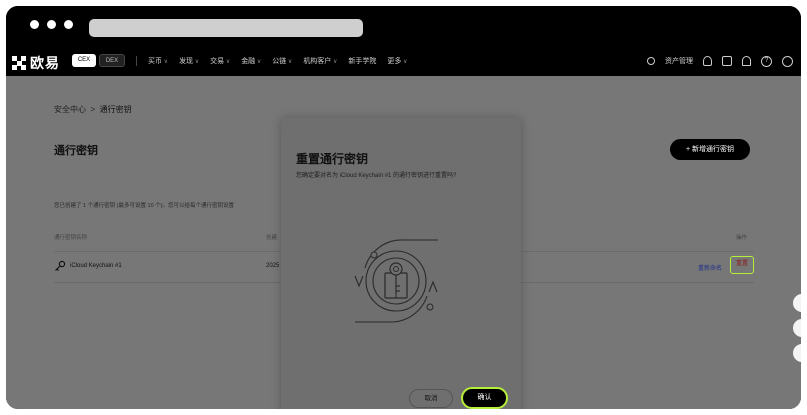 This screenshot has height=415, width=807. Describe the element at coordinates (19, 63) in the screenshot. I see `logo-icon` at that location.